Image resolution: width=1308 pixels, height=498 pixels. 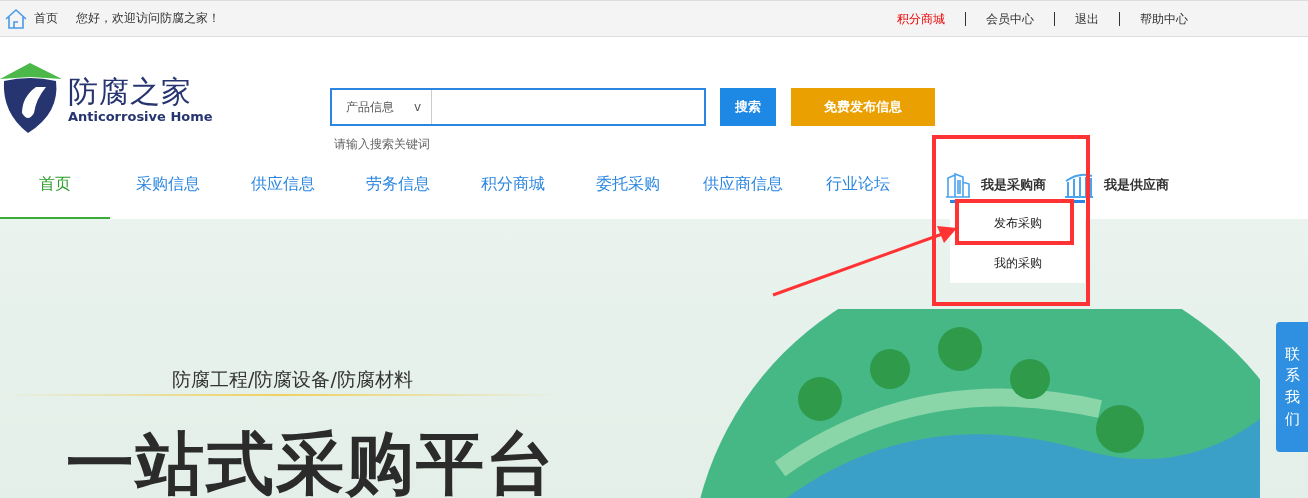 What do you see at coordinates (742, 185) in the screenshot?
I see `nav-tab: 供应商信息` at bounding box center [742, 185].